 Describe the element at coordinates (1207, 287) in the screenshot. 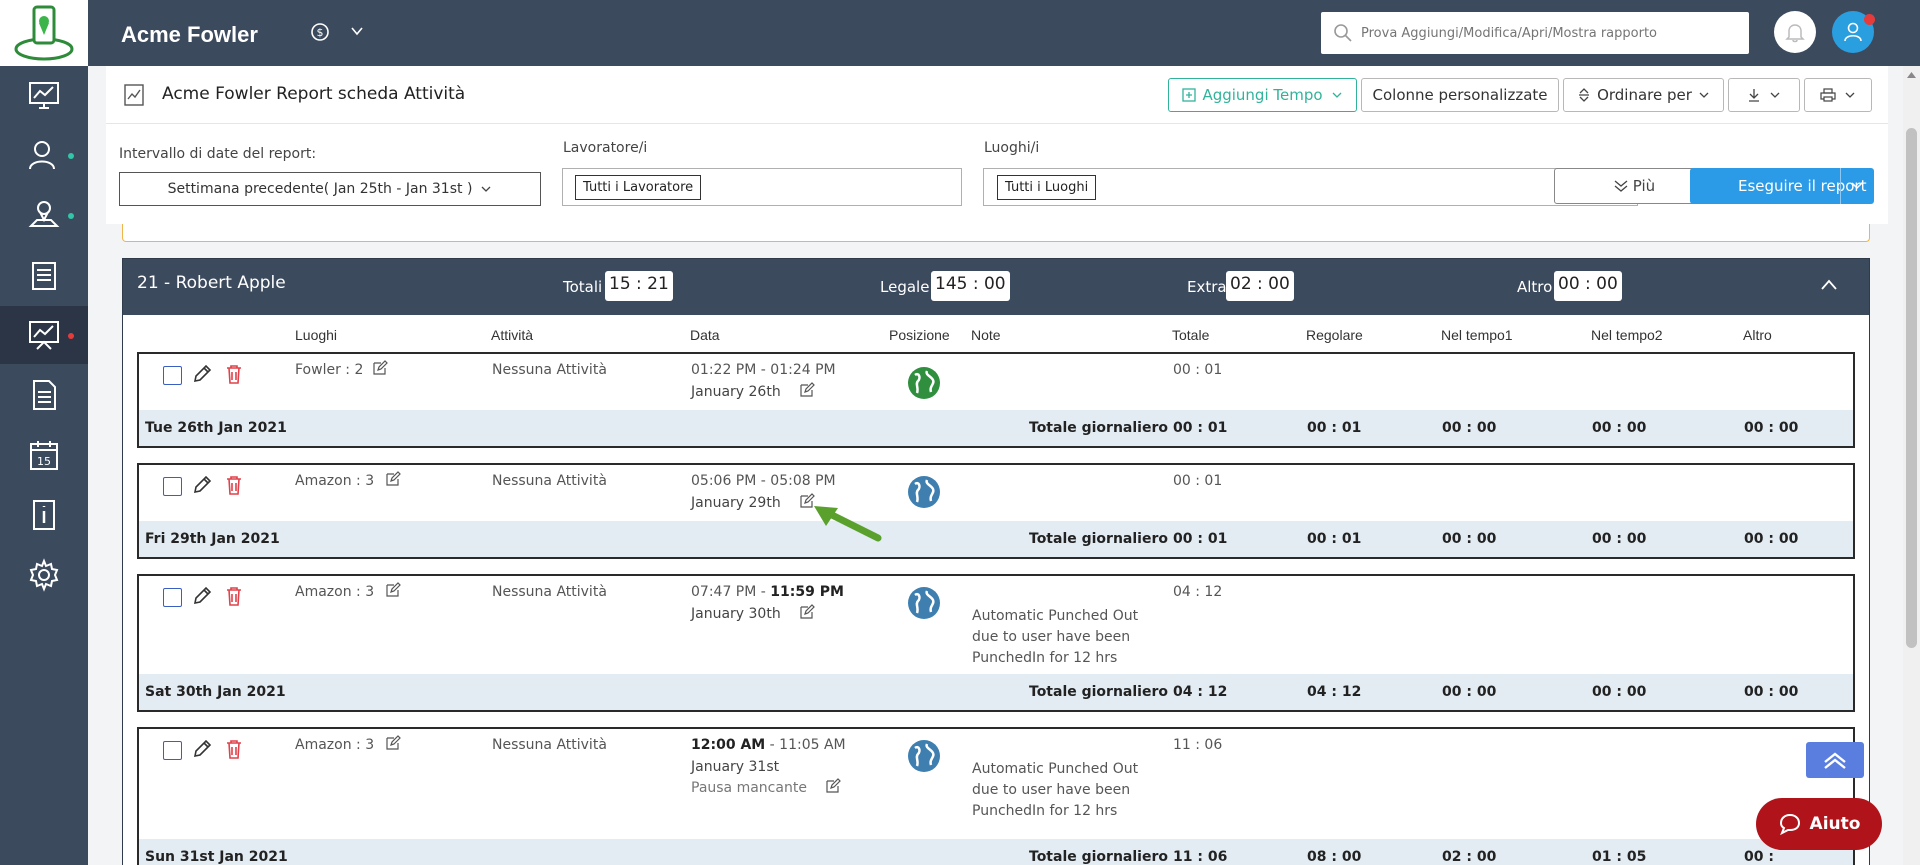

I see `extra-label: Extra` at that location.